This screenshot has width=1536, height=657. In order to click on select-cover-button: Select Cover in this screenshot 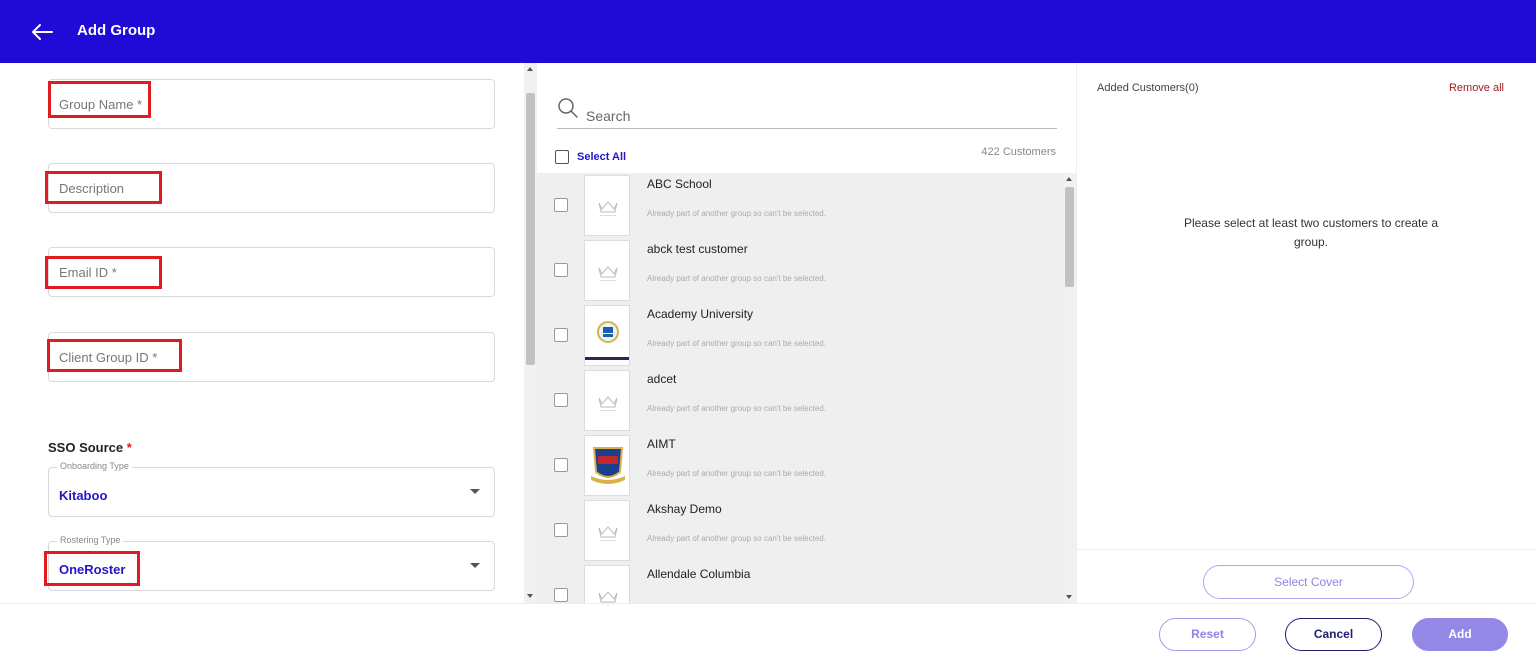, I will do `click(1308, 582)`.